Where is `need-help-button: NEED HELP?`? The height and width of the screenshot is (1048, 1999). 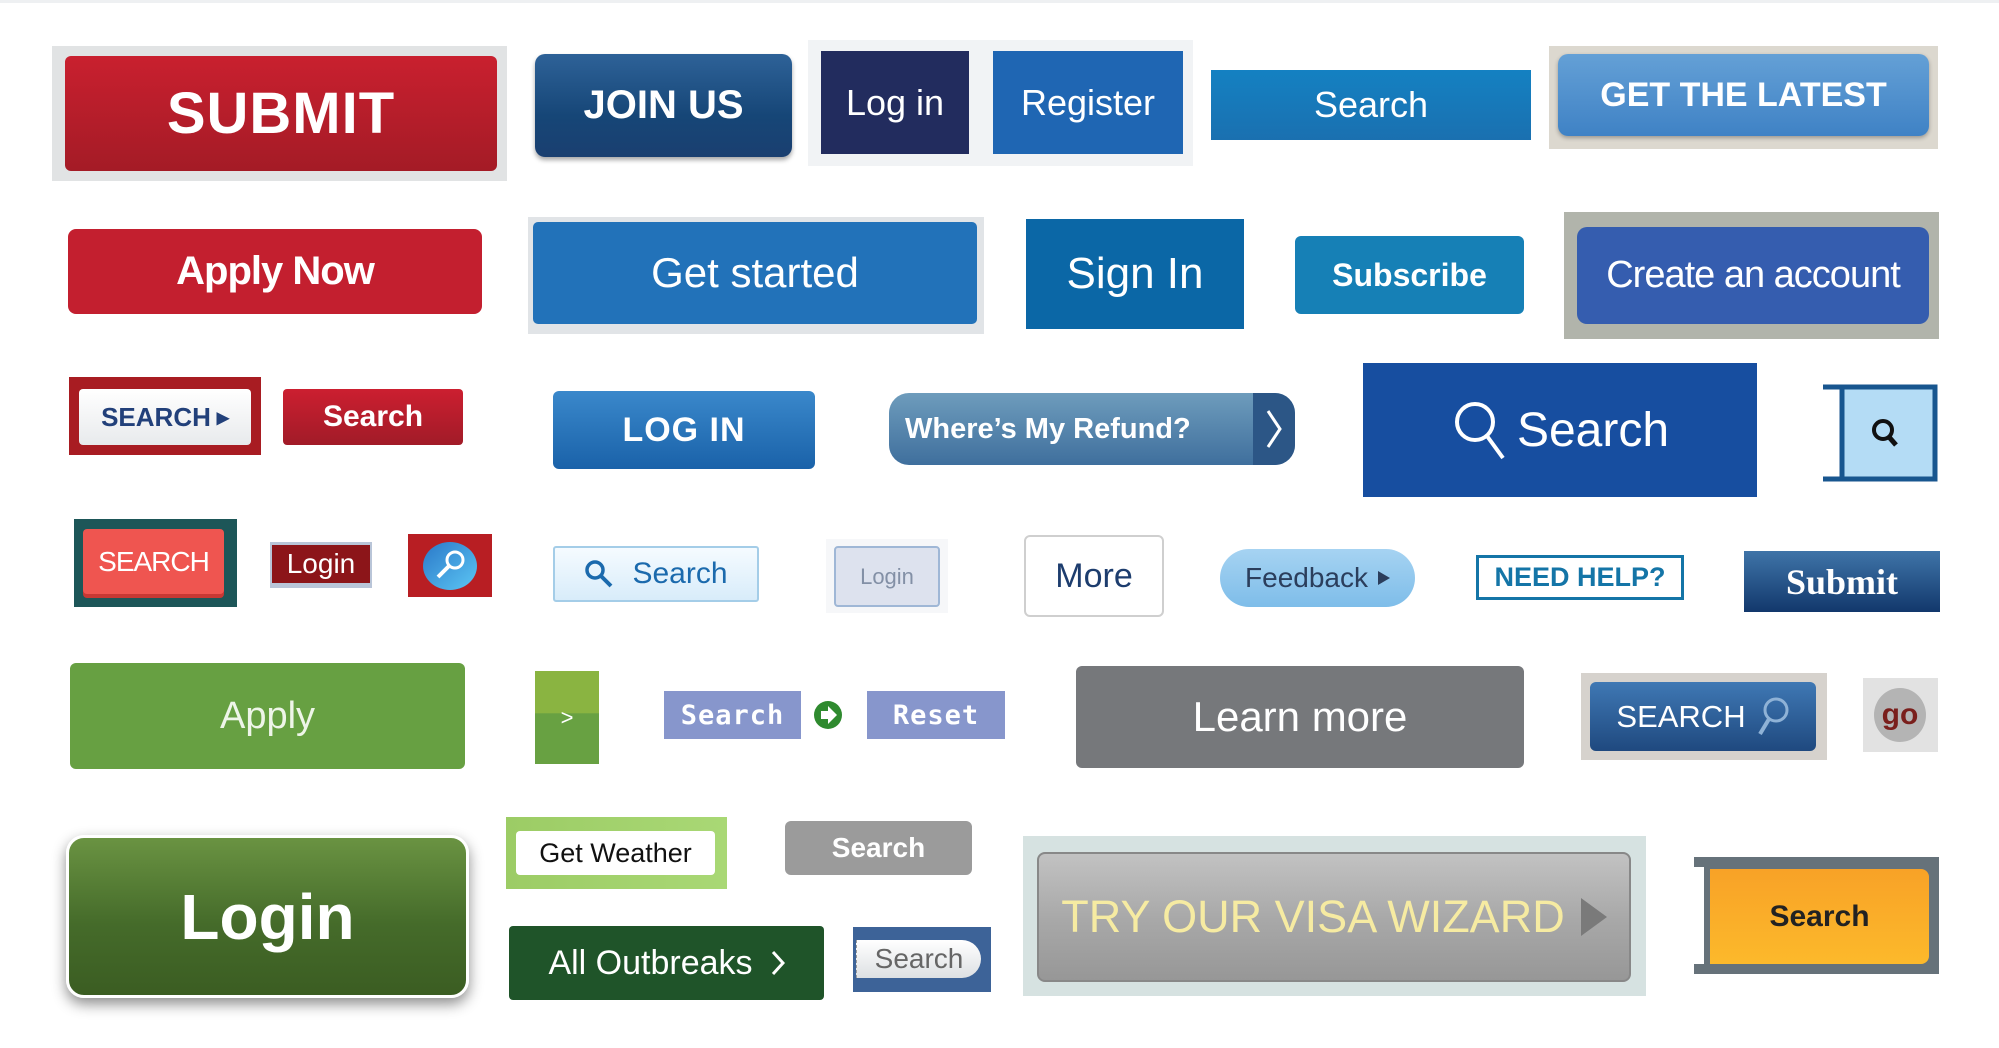
need-help-button: NEED HELP? is located at coordinates (1580, 577).